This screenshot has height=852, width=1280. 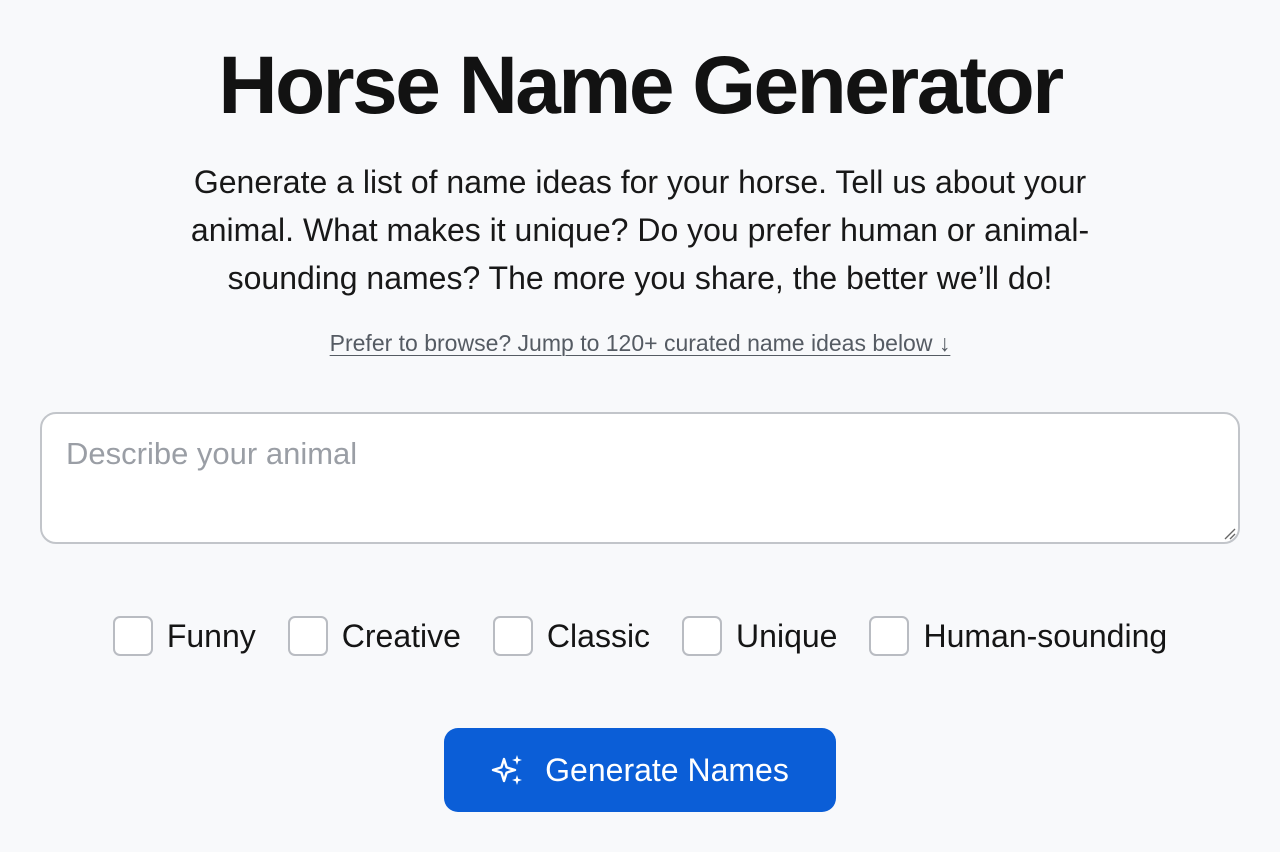 I want to click on page-title: Horse Name Generator, so click(x=641, y=85).